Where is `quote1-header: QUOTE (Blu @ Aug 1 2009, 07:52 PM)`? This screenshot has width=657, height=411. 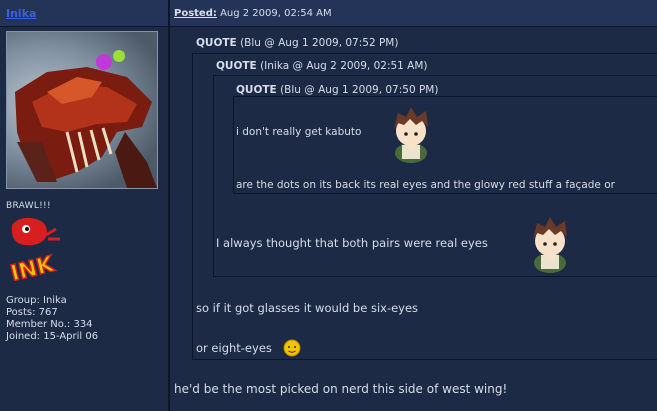
quote1-header: QUOTE (Blu @ Aug 1 2009, 07:52 PM) is located at coordinates (297, 43).